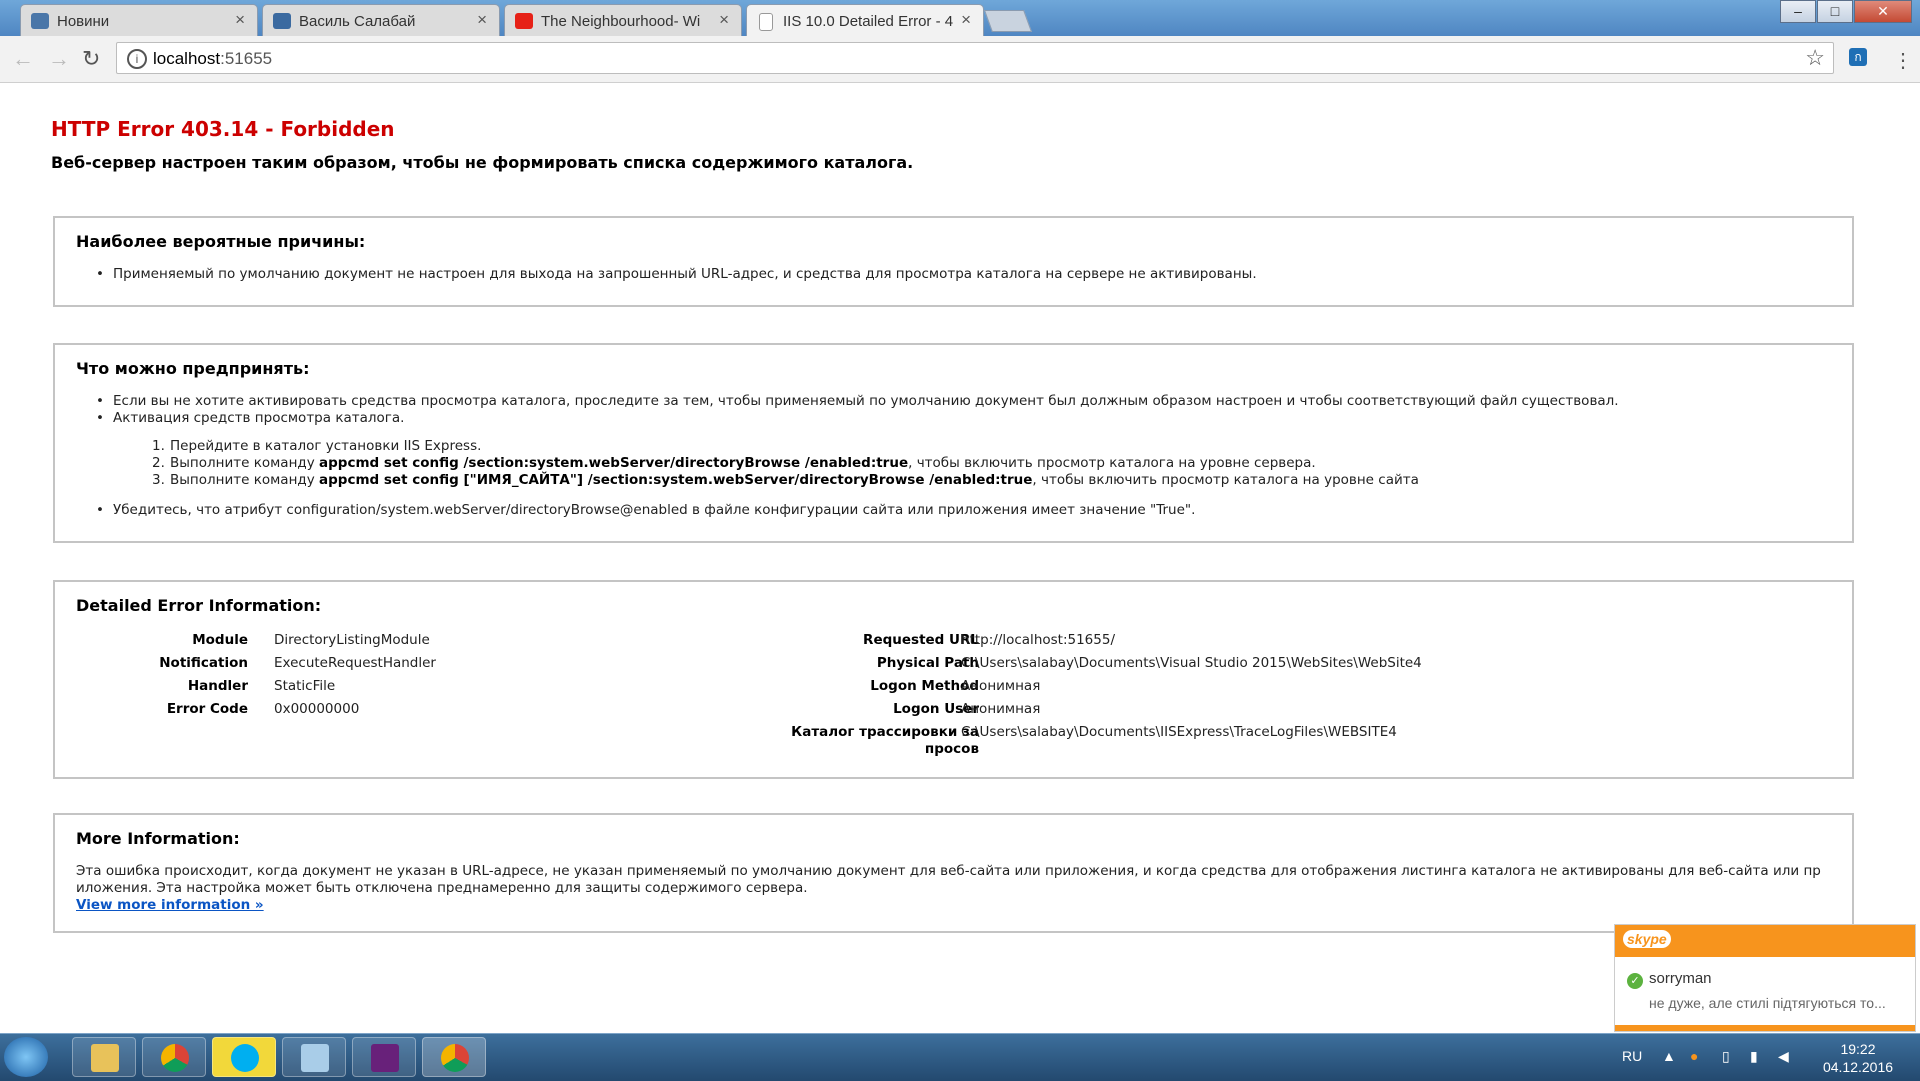  Describe the element at coordinates (924, 686) in the screenshot. I see `detail-label: Logon Method` at that location.